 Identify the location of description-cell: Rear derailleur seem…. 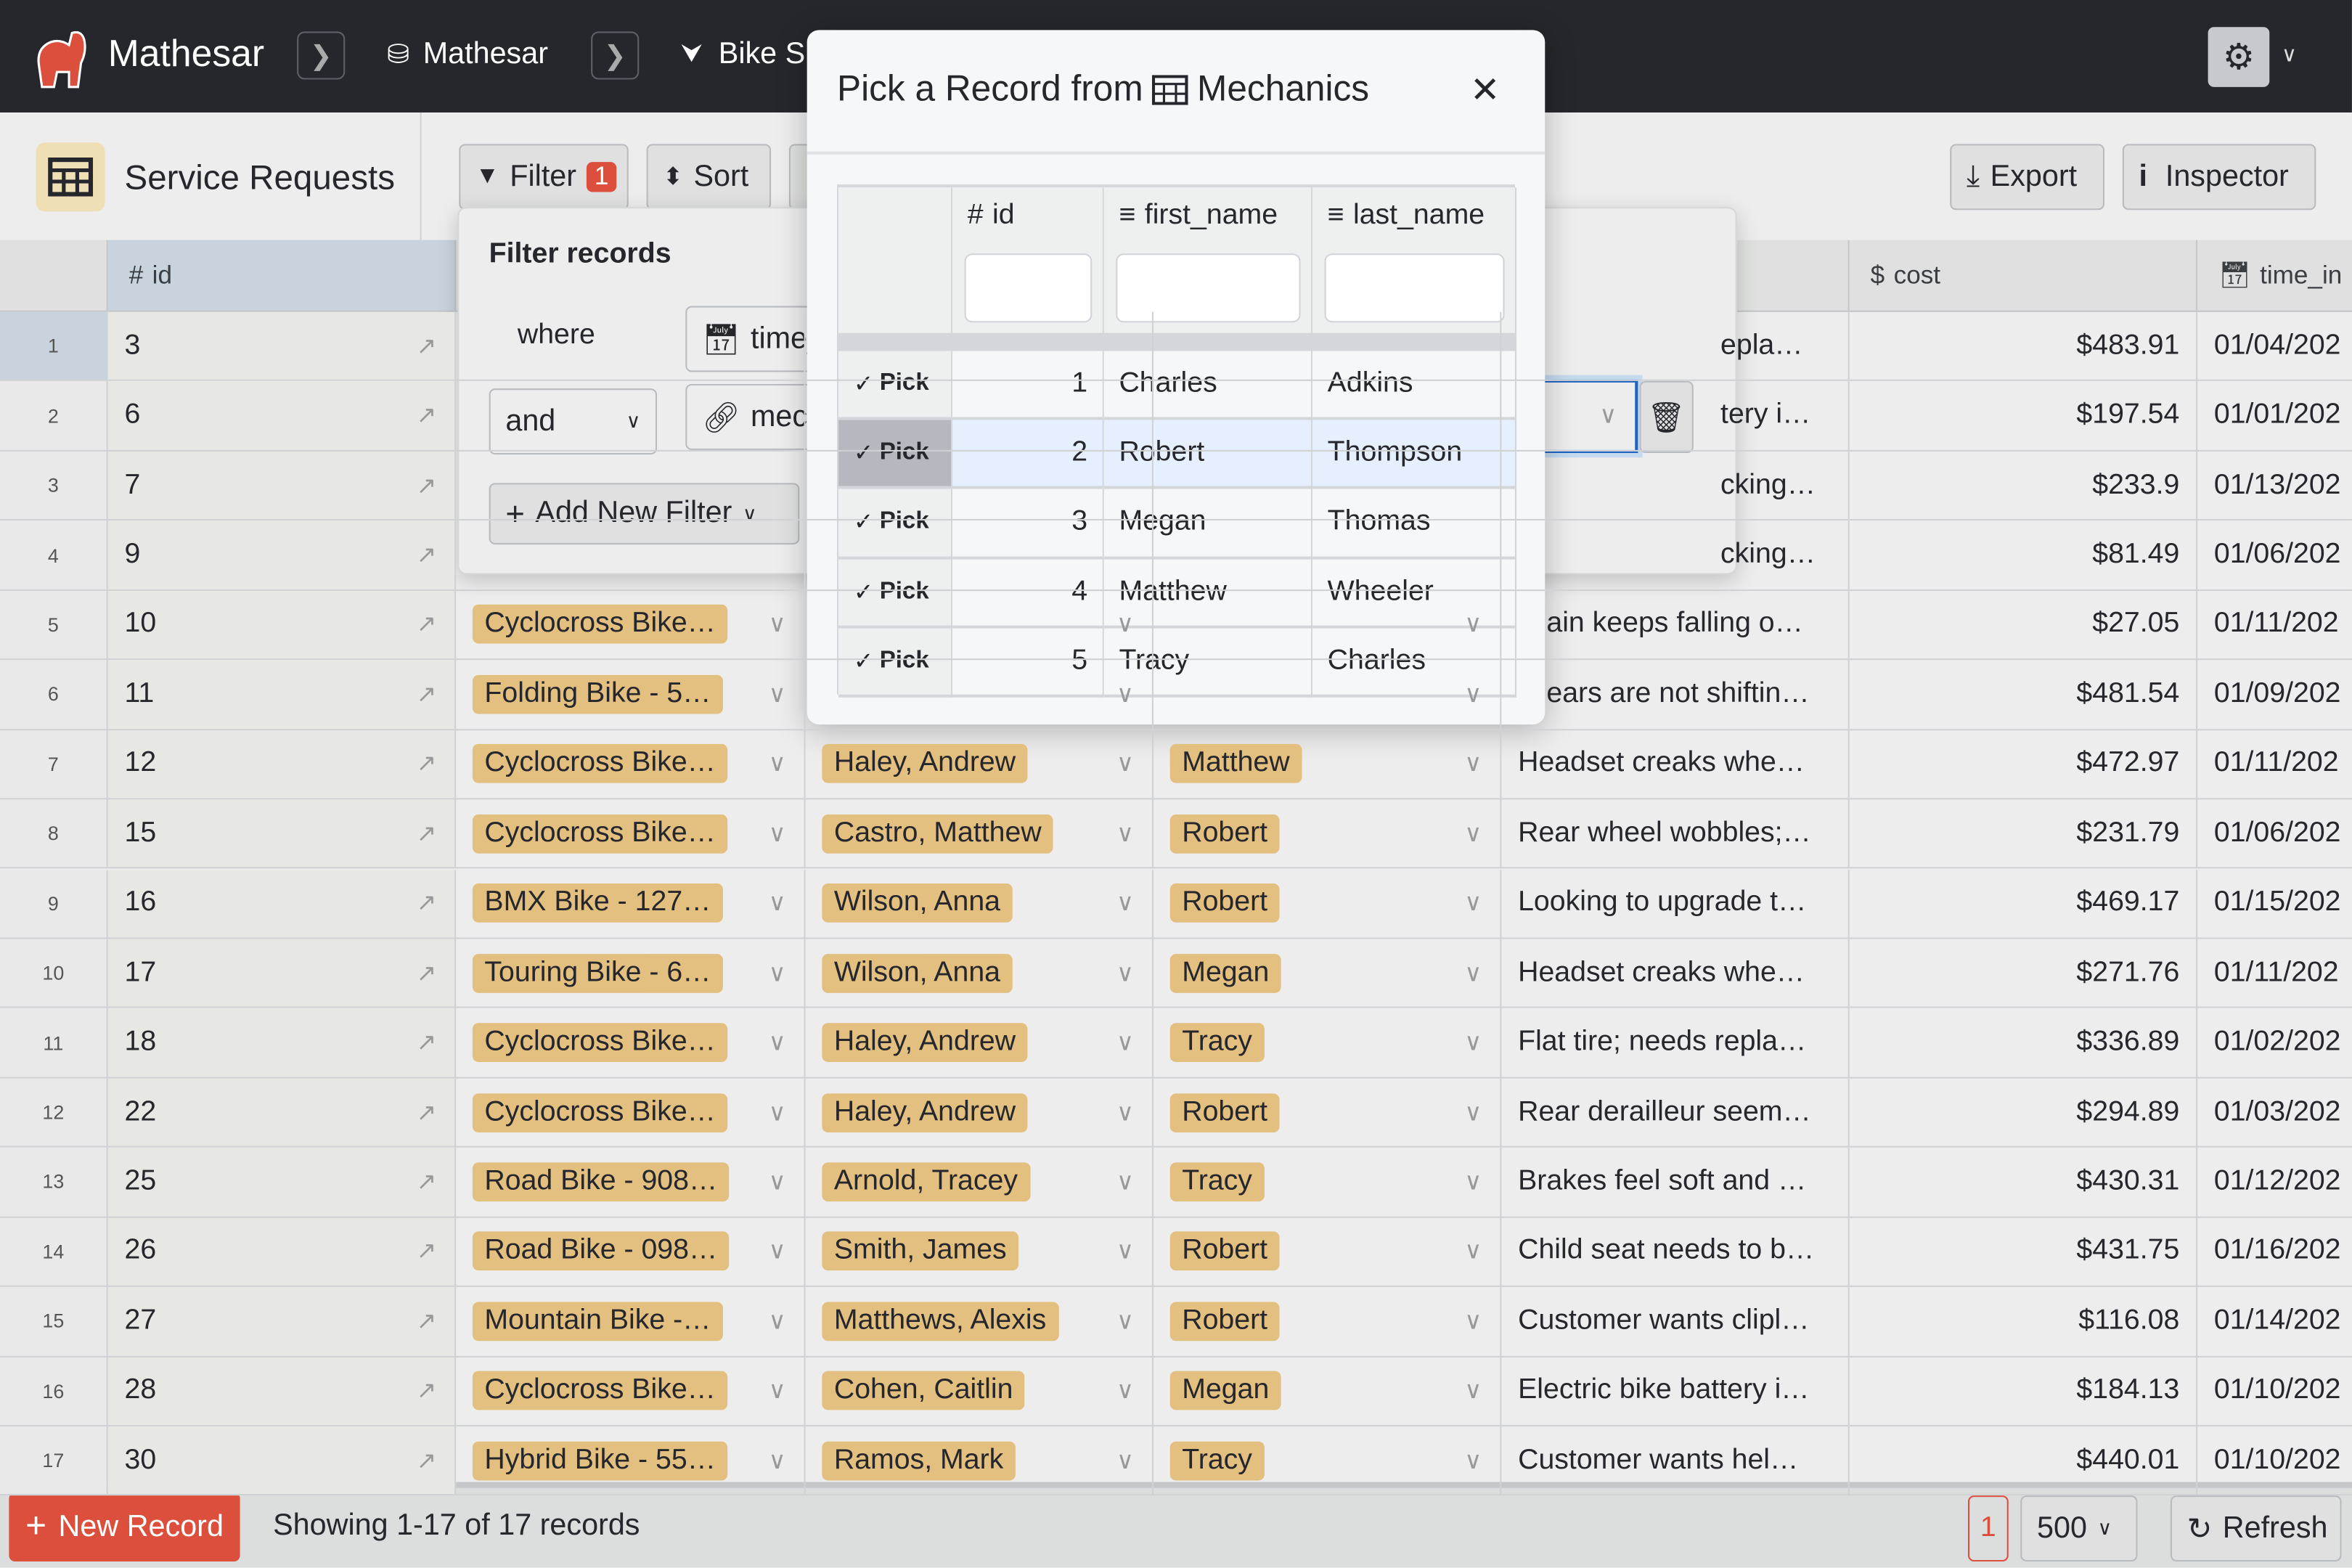
(1676, 1113).